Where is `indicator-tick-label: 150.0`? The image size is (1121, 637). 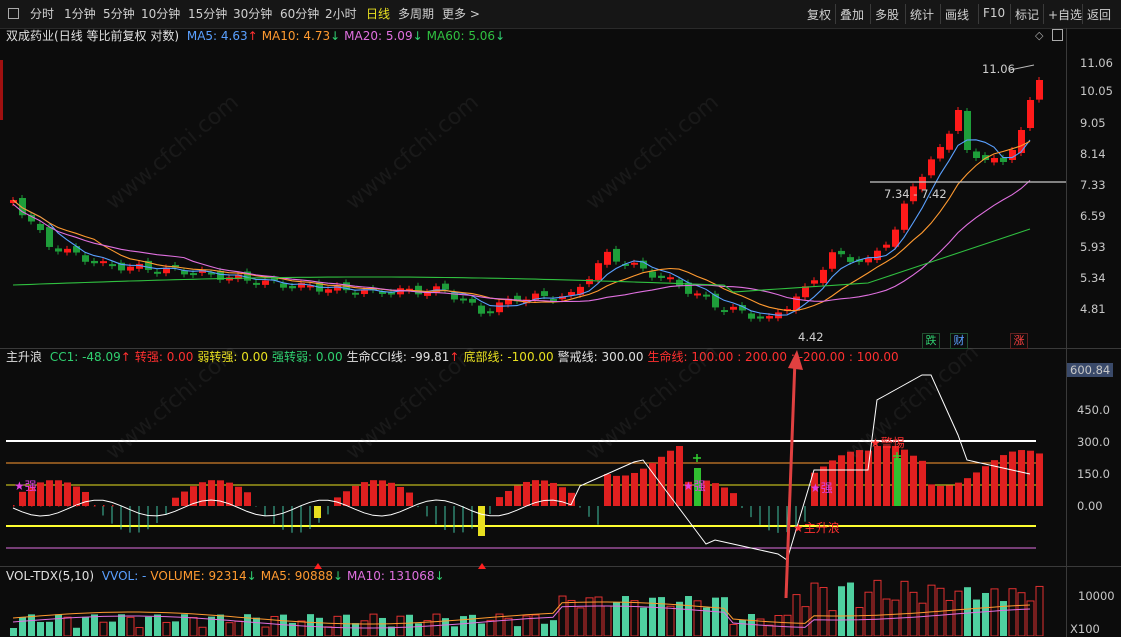 indicator-tick-label: 150.0 is located at coordinates (1093, 474).